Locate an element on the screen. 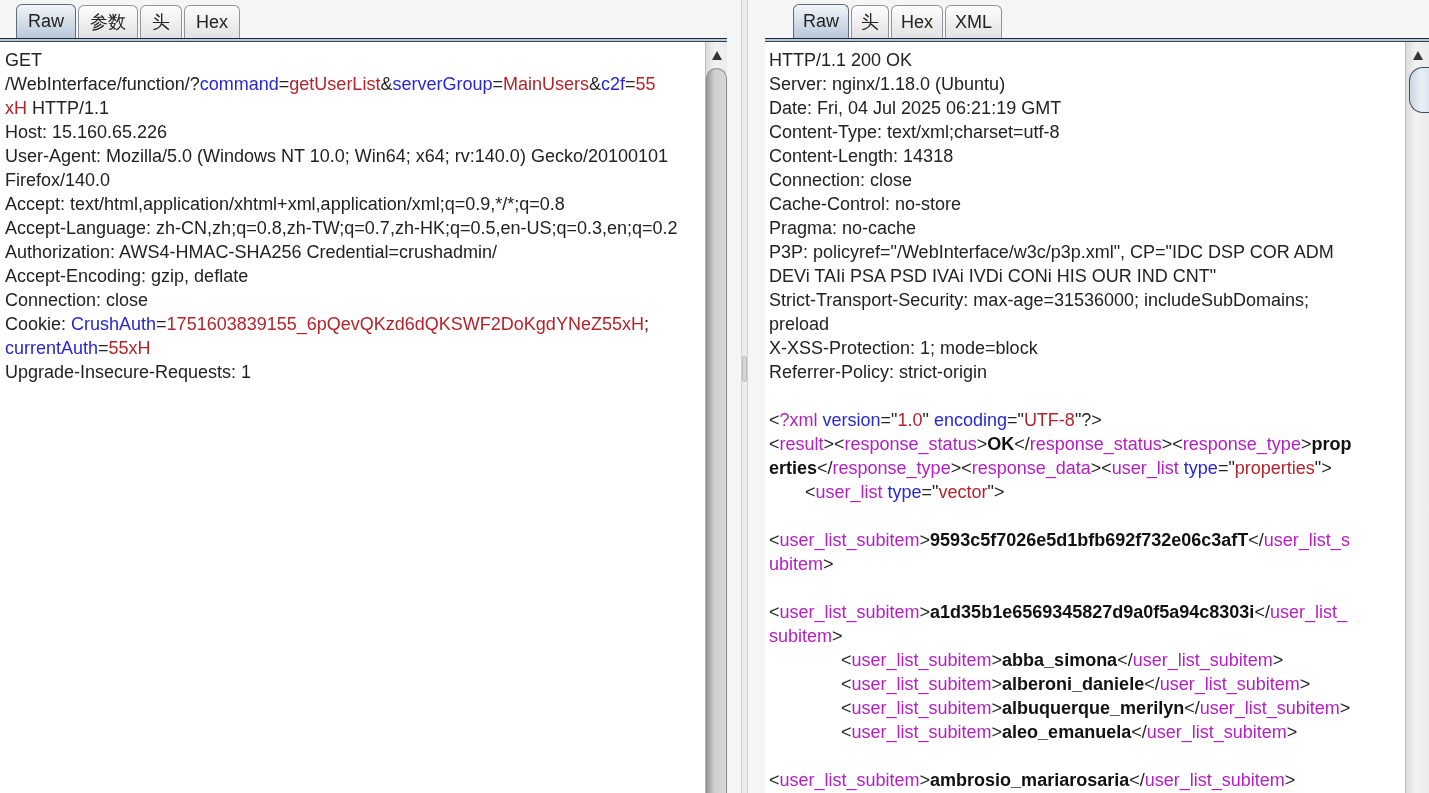 Image resolution: width=1429 pixels, height=793 pixels. response-line: Date: Fri, 04 Jul 2025 06:21:19 GMT is located at coordinates (915, 108).